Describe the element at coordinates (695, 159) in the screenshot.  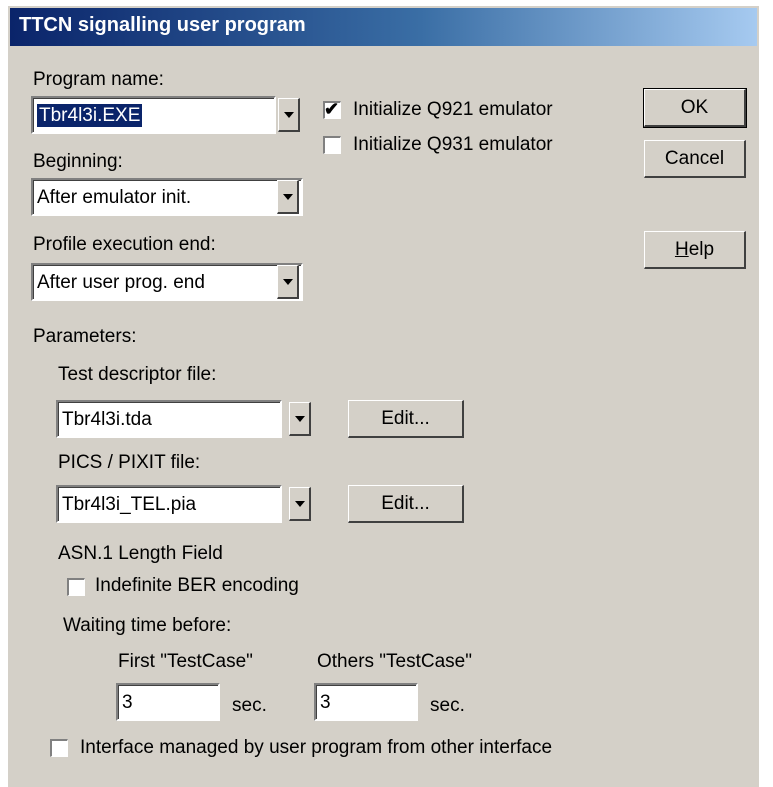
I see `cancel-button: Cancel` at that location.